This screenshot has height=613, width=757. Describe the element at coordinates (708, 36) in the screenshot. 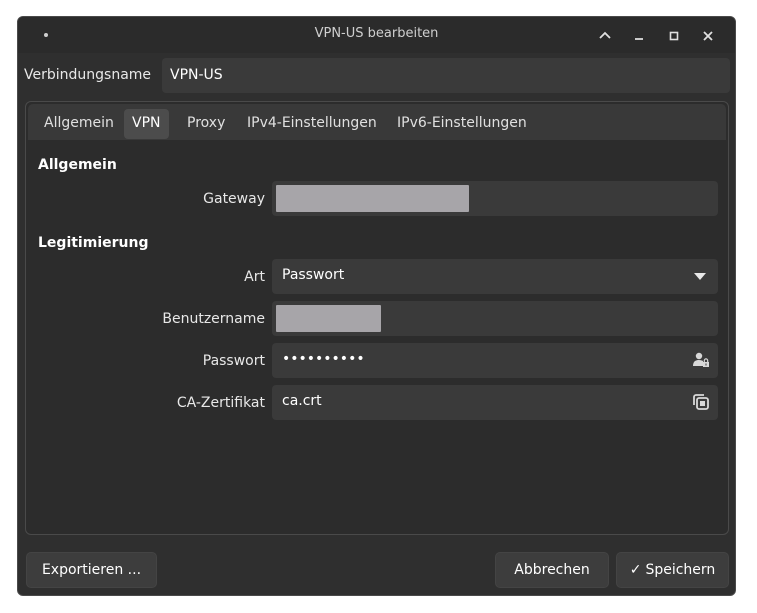

I see `close-icon` at that location.